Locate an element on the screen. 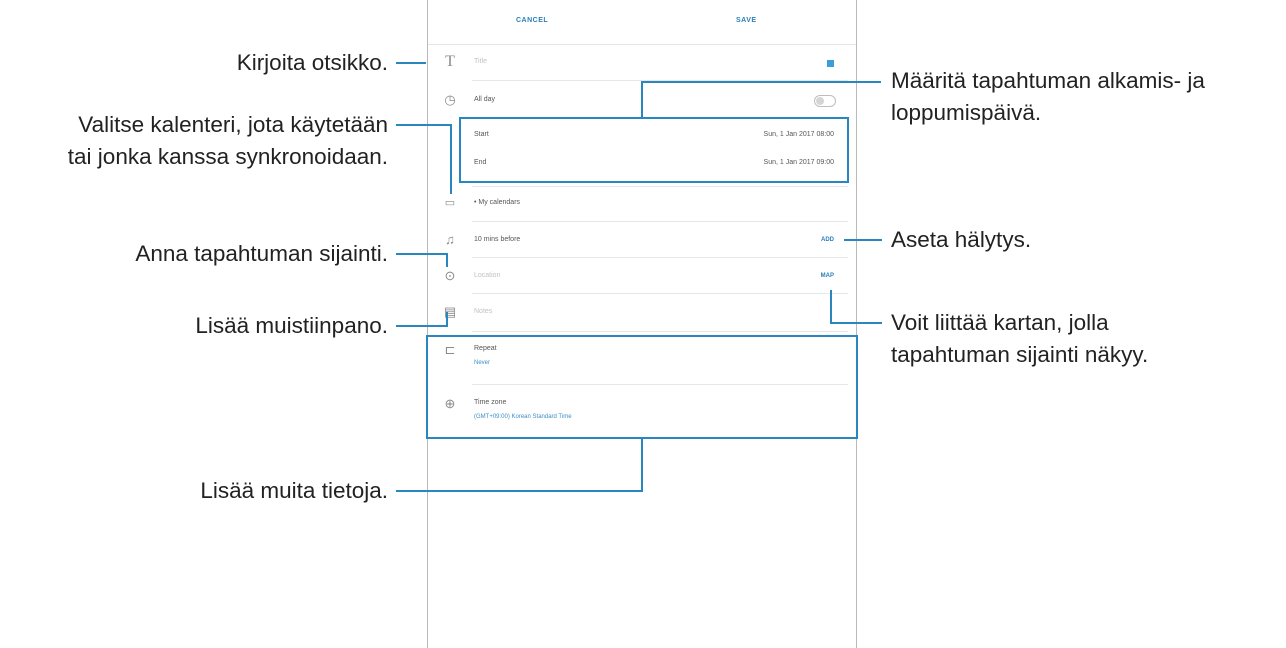  location-row: ⊙ Location MAP is located at coordinates (642, 276).